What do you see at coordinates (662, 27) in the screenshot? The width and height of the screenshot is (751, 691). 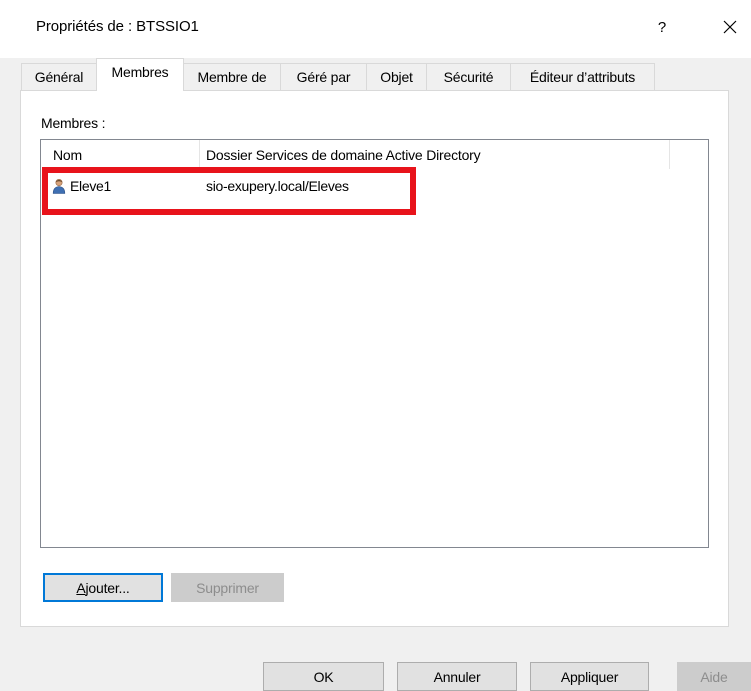 I see `help-button: ?` at bounding box center [662, 27].